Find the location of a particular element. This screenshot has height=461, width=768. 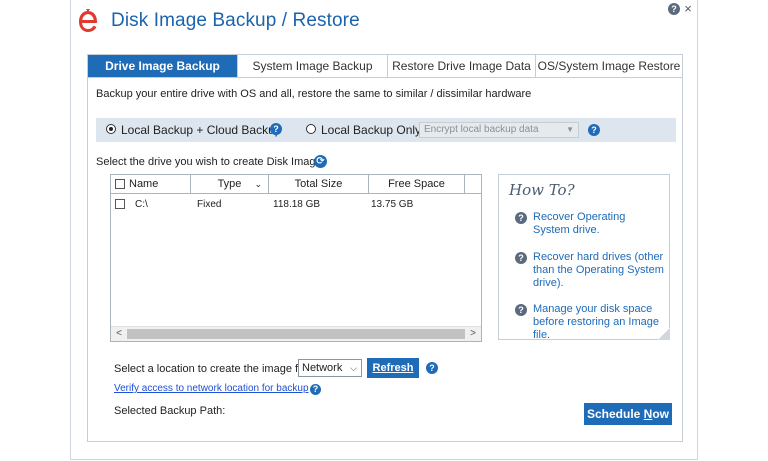

filter-icon: ⌄ is located at coordinates (258, 184).